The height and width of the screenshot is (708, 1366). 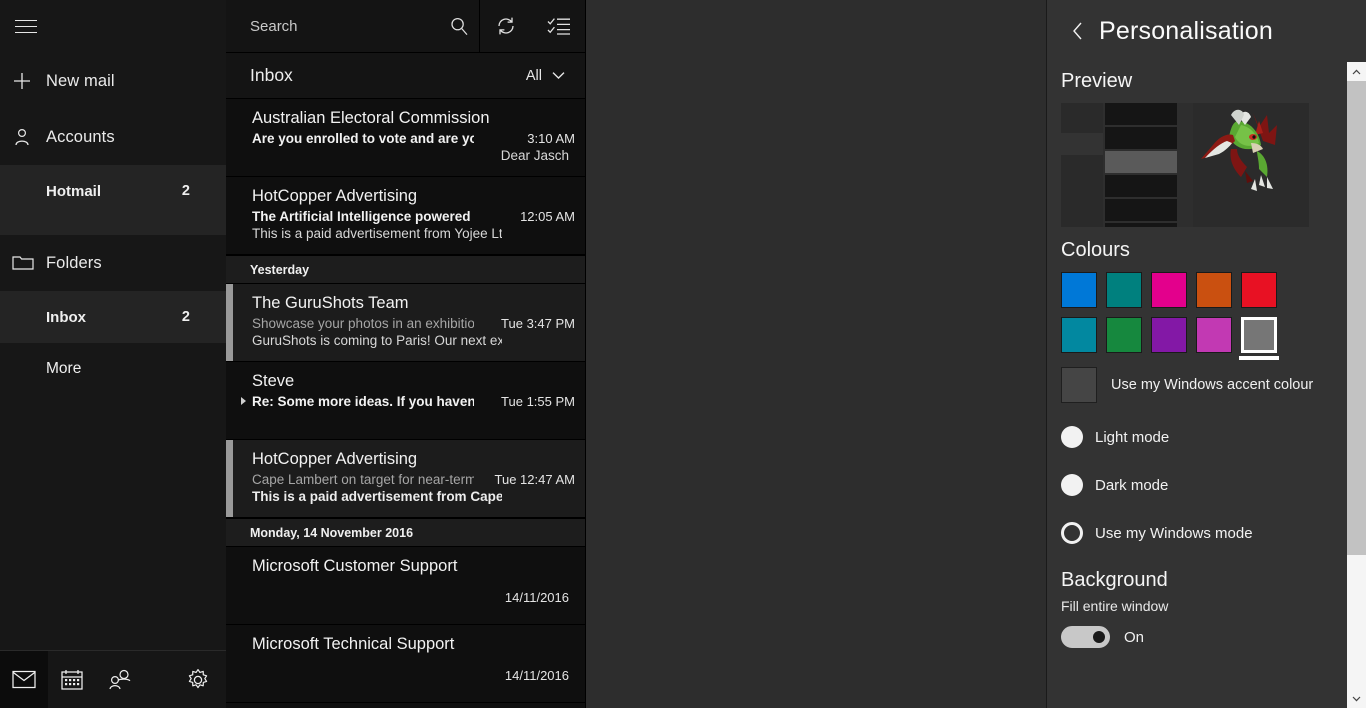 I want to click on accounts-button: Accounts, so click(x=113, y=137).